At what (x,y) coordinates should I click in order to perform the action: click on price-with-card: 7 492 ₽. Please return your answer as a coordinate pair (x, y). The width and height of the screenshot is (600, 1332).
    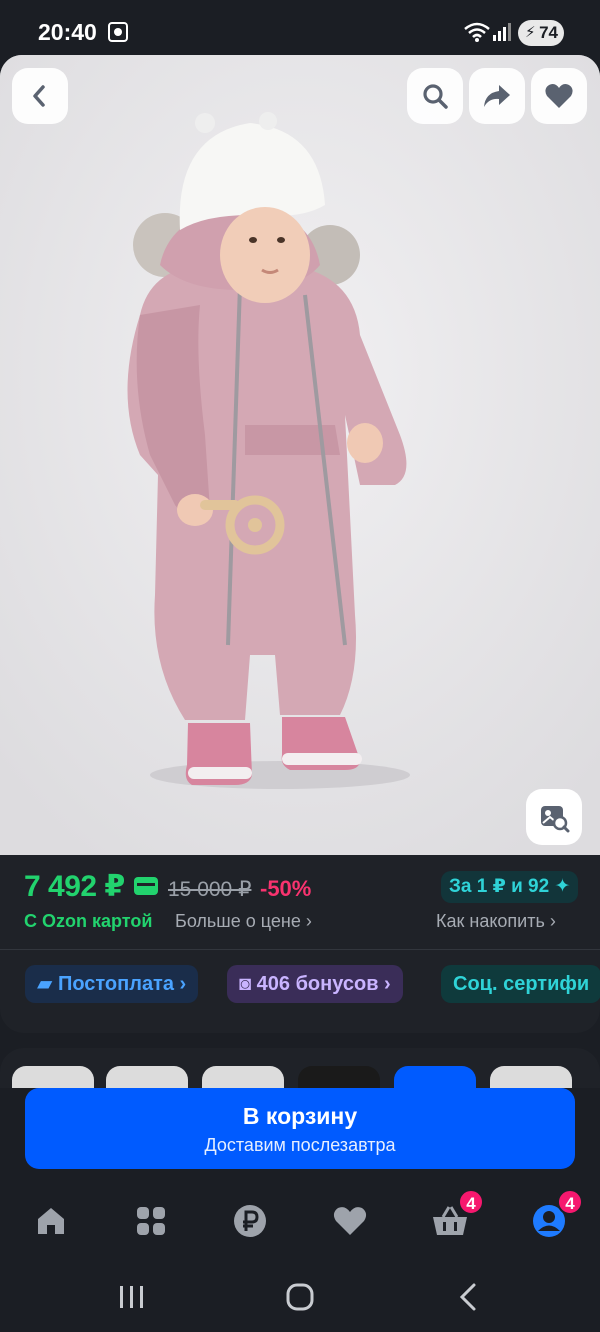
    Looking at the image, I should click on (74, 886).